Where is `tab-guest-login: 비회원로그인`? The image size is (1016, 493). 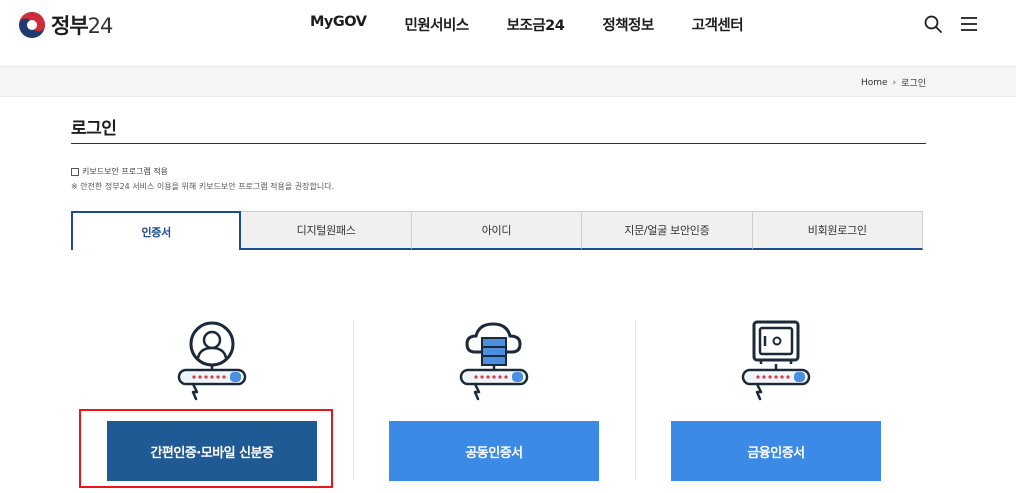
tab-guest-login: 비회원로그인 is located at coordinates (837, 230).